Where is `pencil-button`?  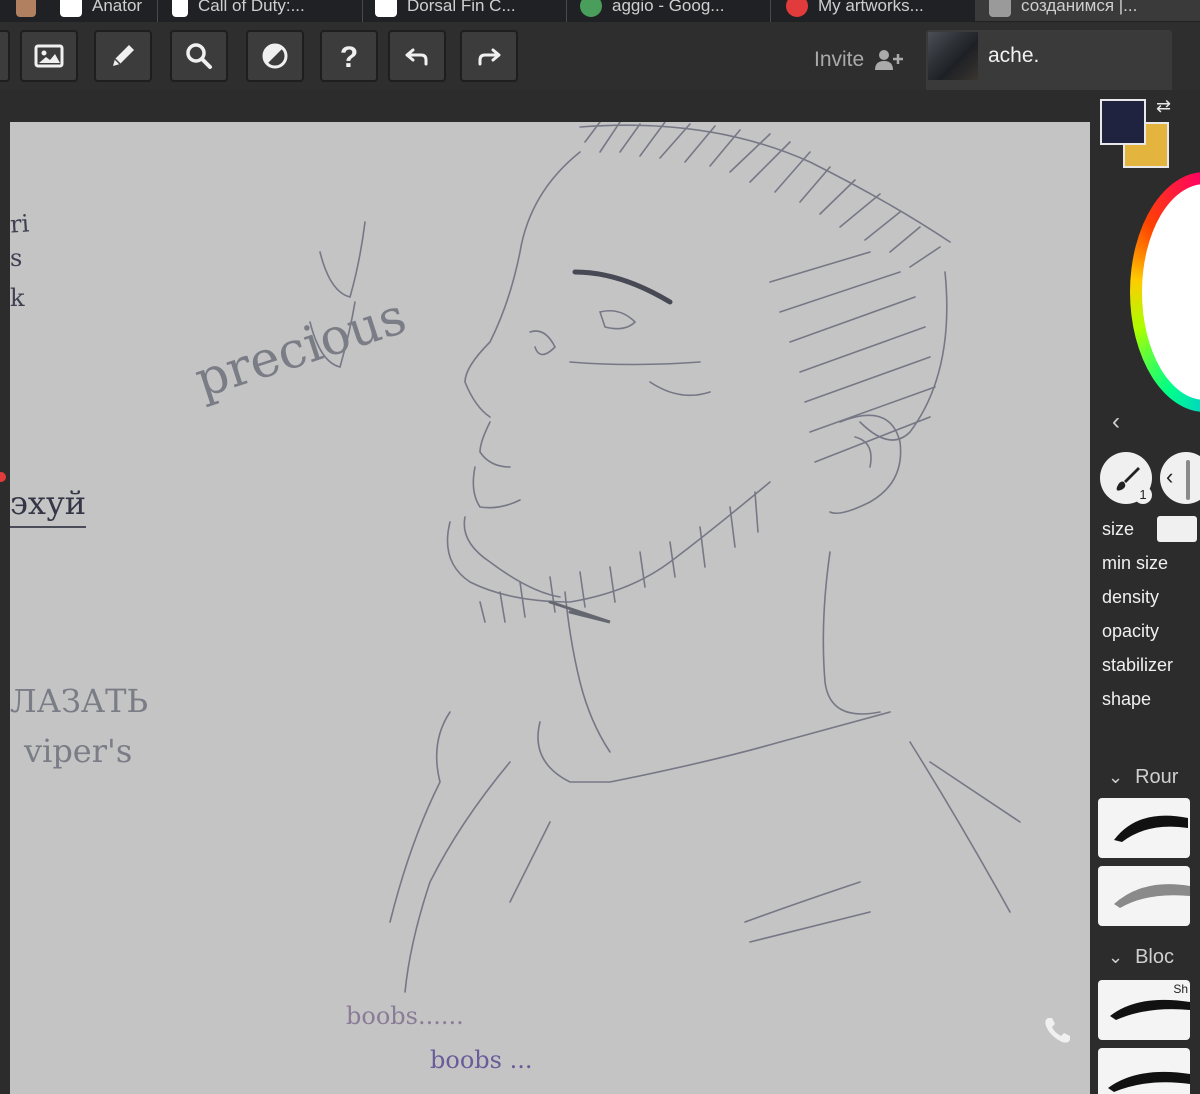
pencil-button is located at coordinates (123, 56).